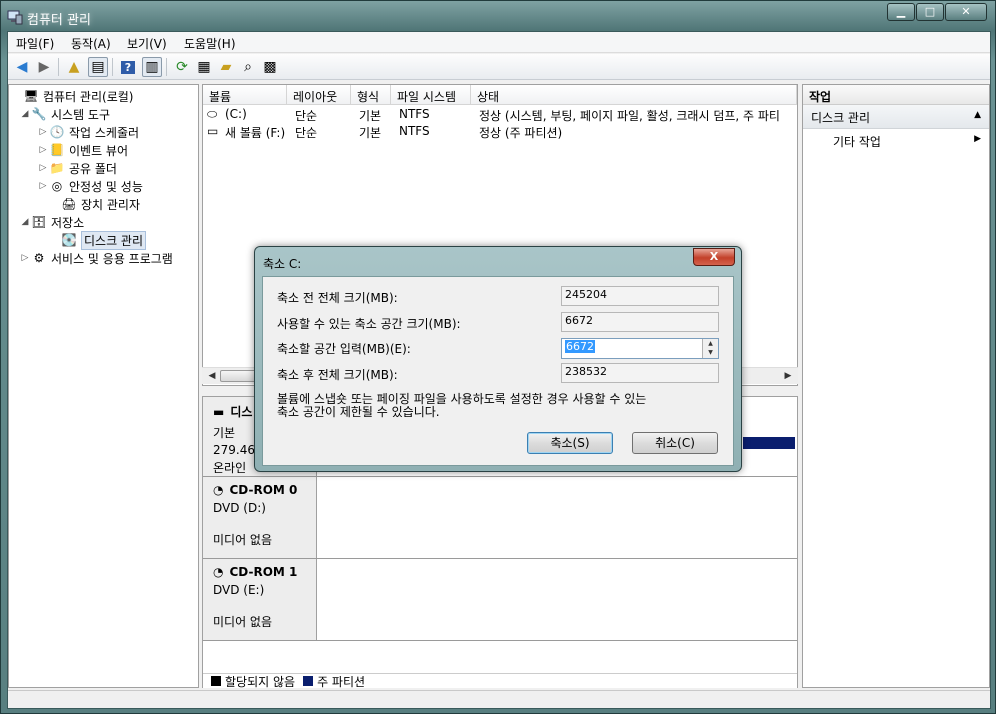 The width and height of the screenshot is (996, 714). Describe the element at coordinates (499, 42) in the screenshot. I see `menu-bar: 파일(F) 동작(A) 보기(V) 도움말(H)` at that location.